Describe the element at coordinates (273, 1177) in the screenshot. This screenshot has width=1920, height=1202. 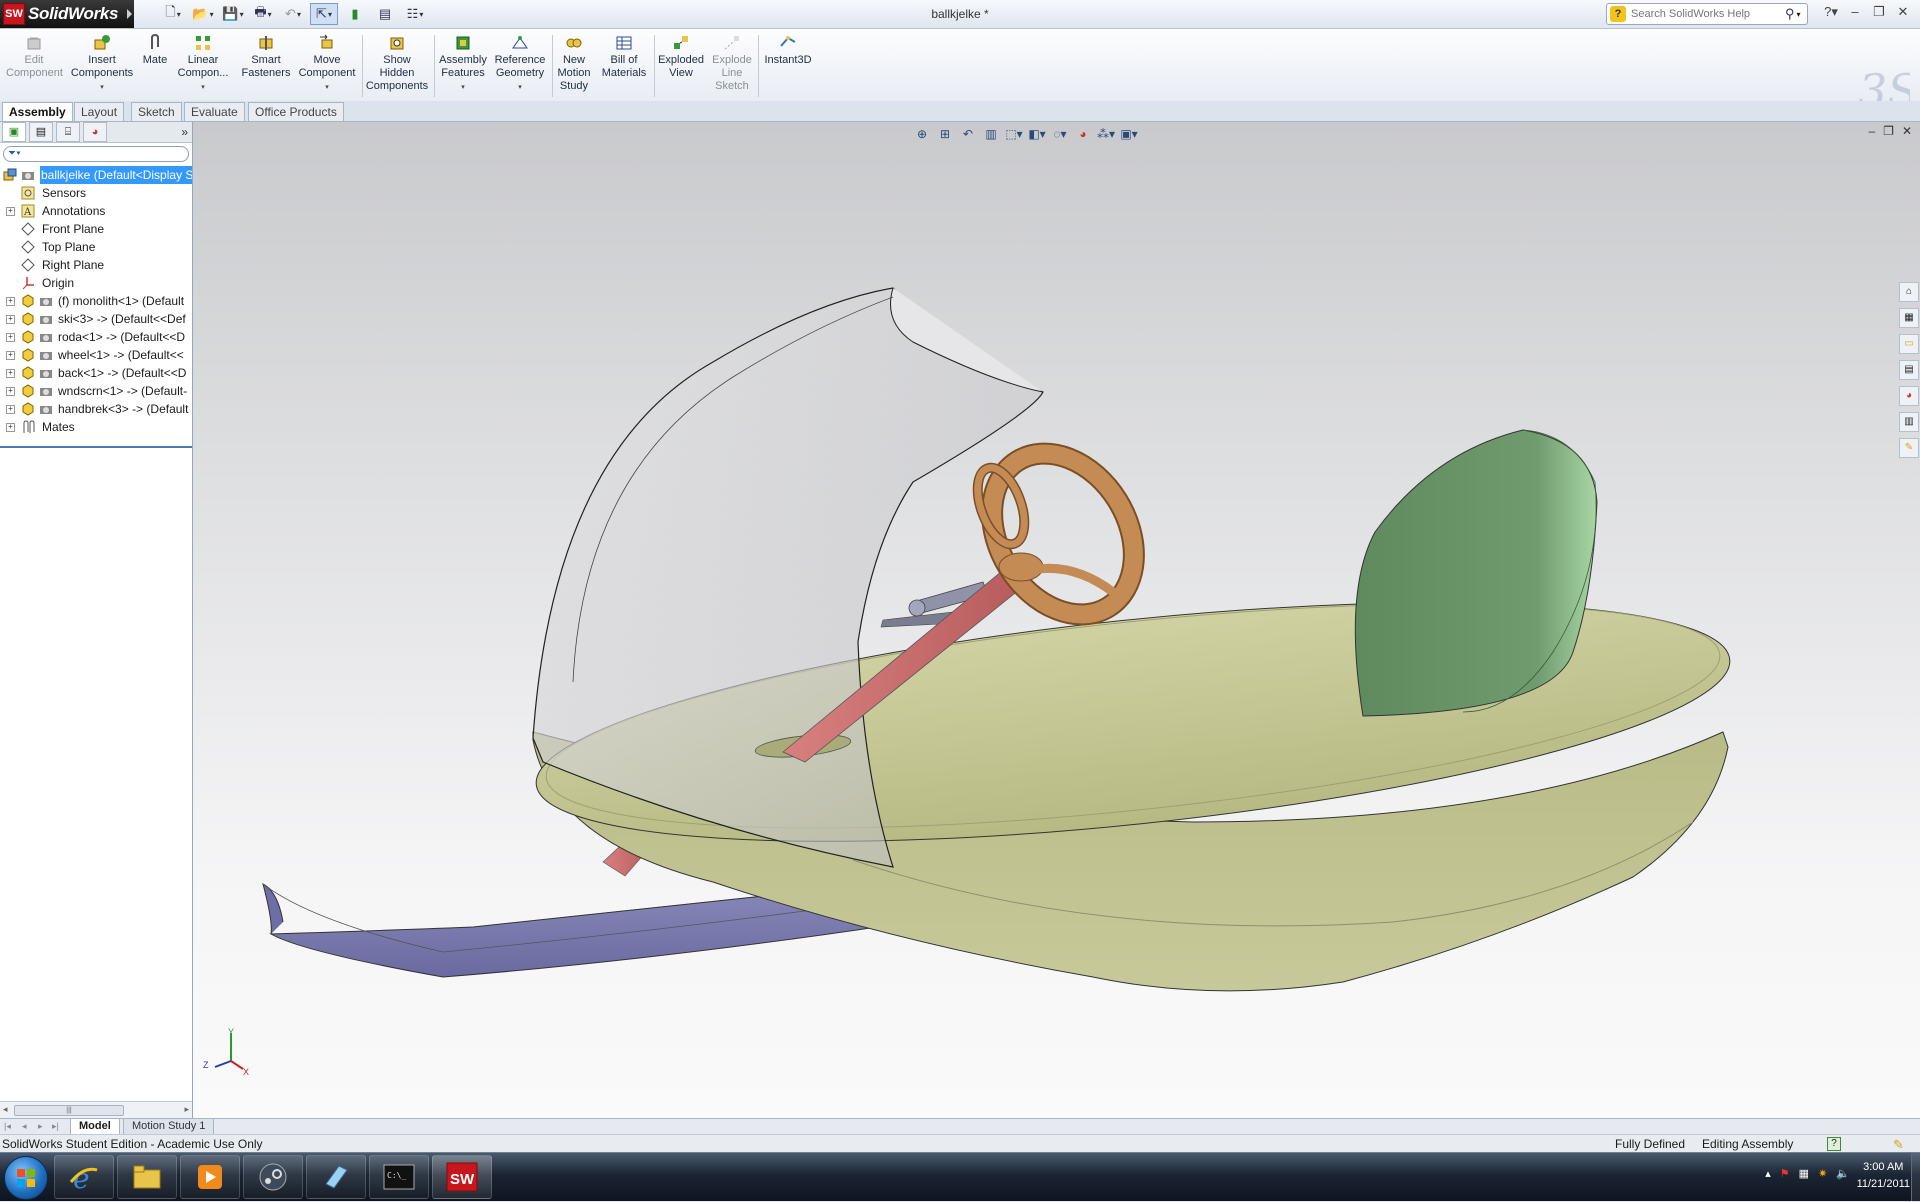
I see `taskbar-steam` at that location.